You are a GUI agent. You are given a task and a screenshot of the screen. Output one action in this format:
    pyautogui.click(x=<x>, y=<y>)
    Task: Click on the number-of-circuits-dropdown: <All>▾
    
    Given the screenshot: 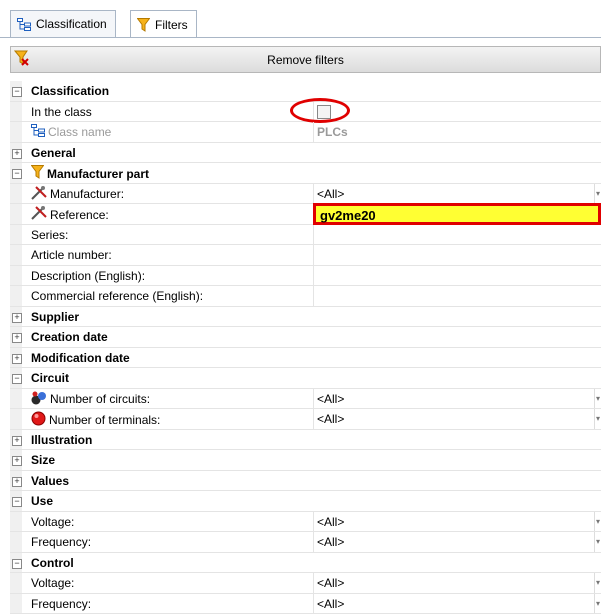 What is the action you would take?
    pyautogui.click(x=457, y=399)
    